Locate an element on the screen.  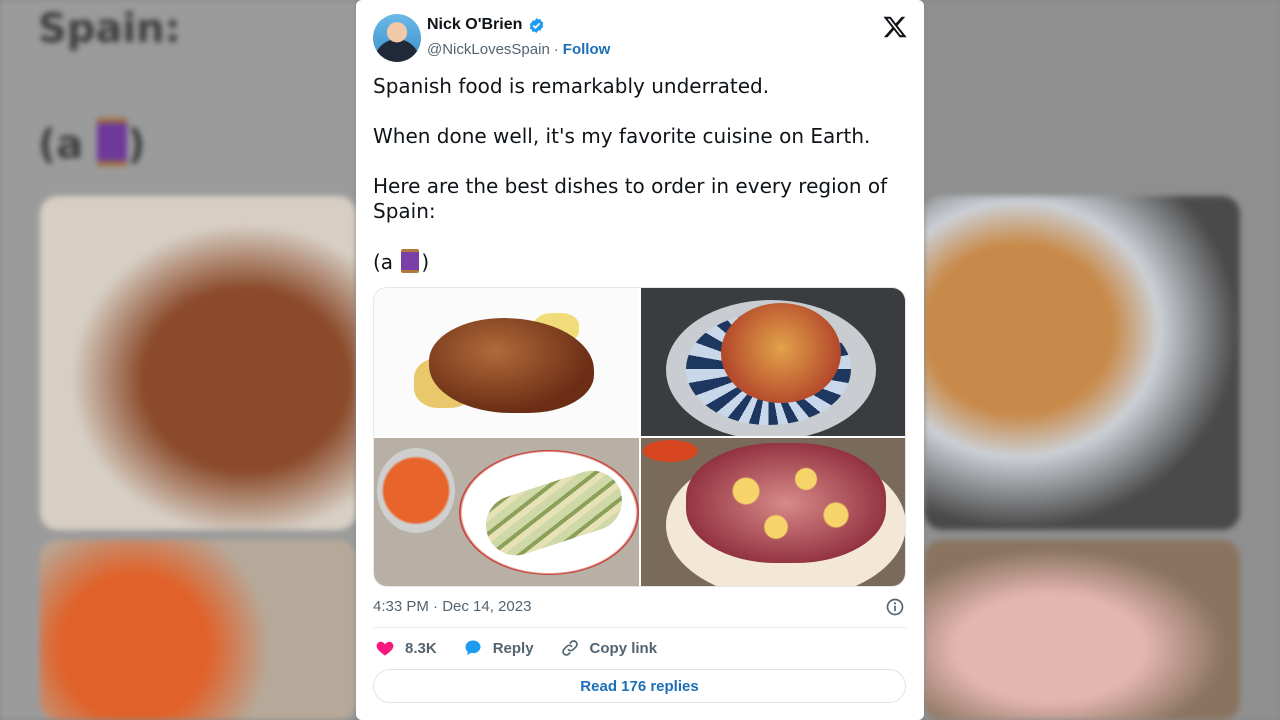
action-bar: 8.3K Reply Copy link is located at coordinates (516, 648).